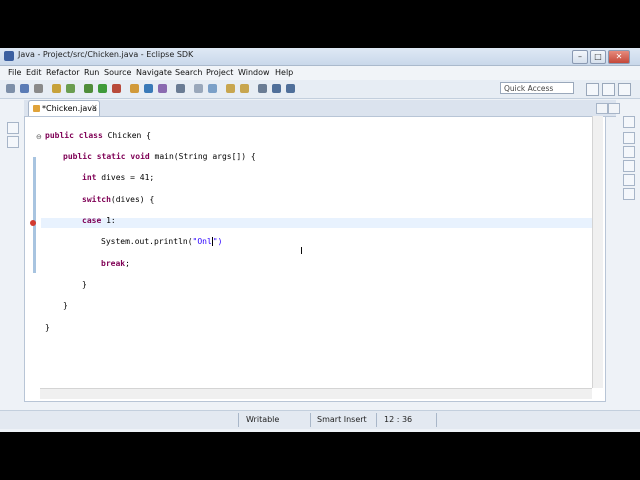 The height and width of the screenshot is (480, 640). I want to click on quick-access-field: Quick Access, so click(537, 88).